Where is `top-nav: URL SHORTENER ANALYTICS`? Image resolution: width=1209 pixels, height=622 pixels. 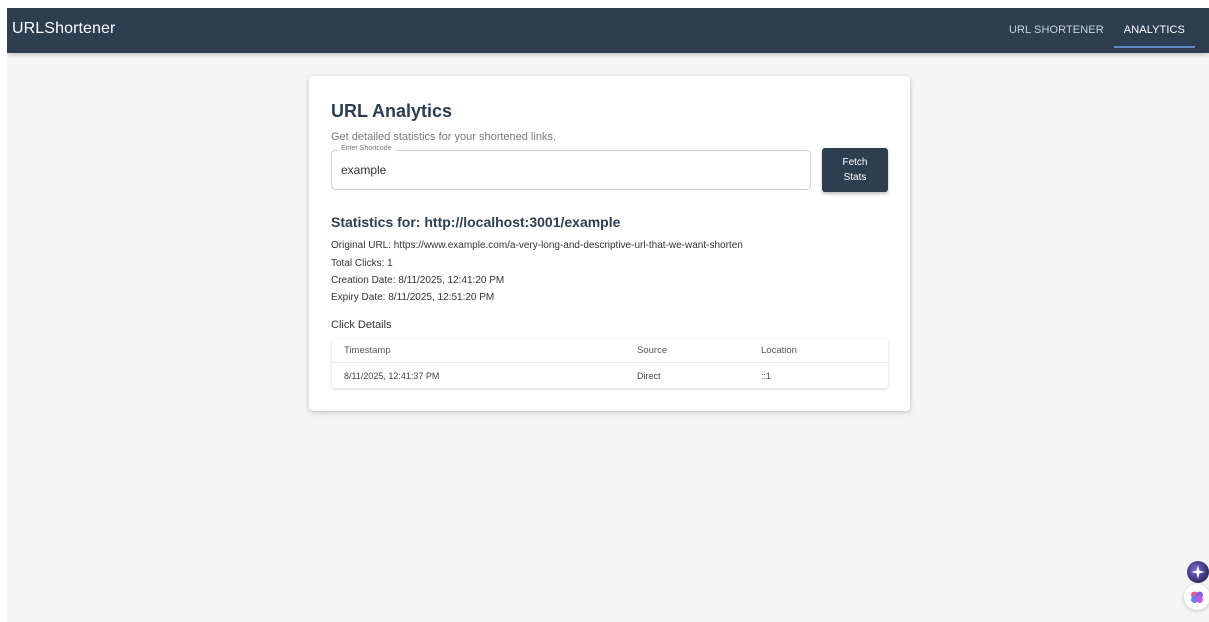
top-nav: URL SHORTENER ANALYTICS is located at coordinates (1097, 30).